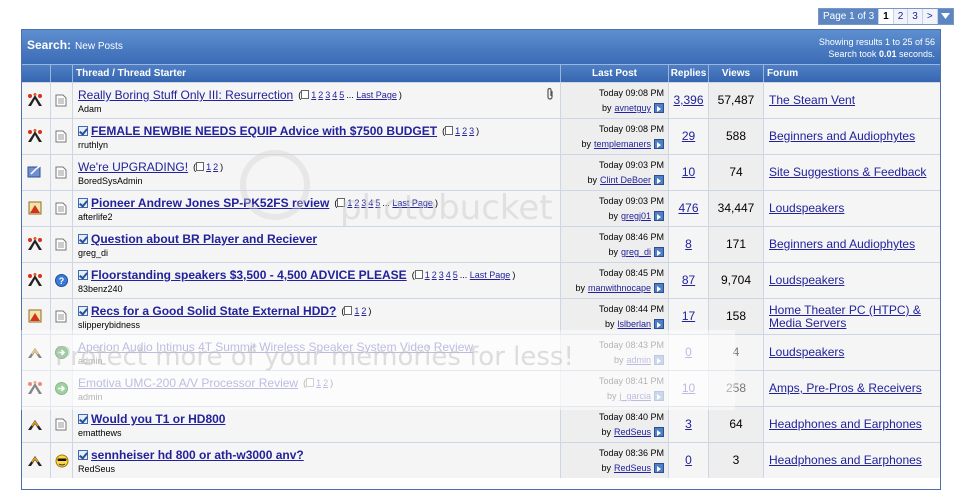 This screenshot has width=957, height=490. What do you see at coordinates (735, 74) in the screenshot?
I see `column-views: Views` at bounding box center [735, 74].